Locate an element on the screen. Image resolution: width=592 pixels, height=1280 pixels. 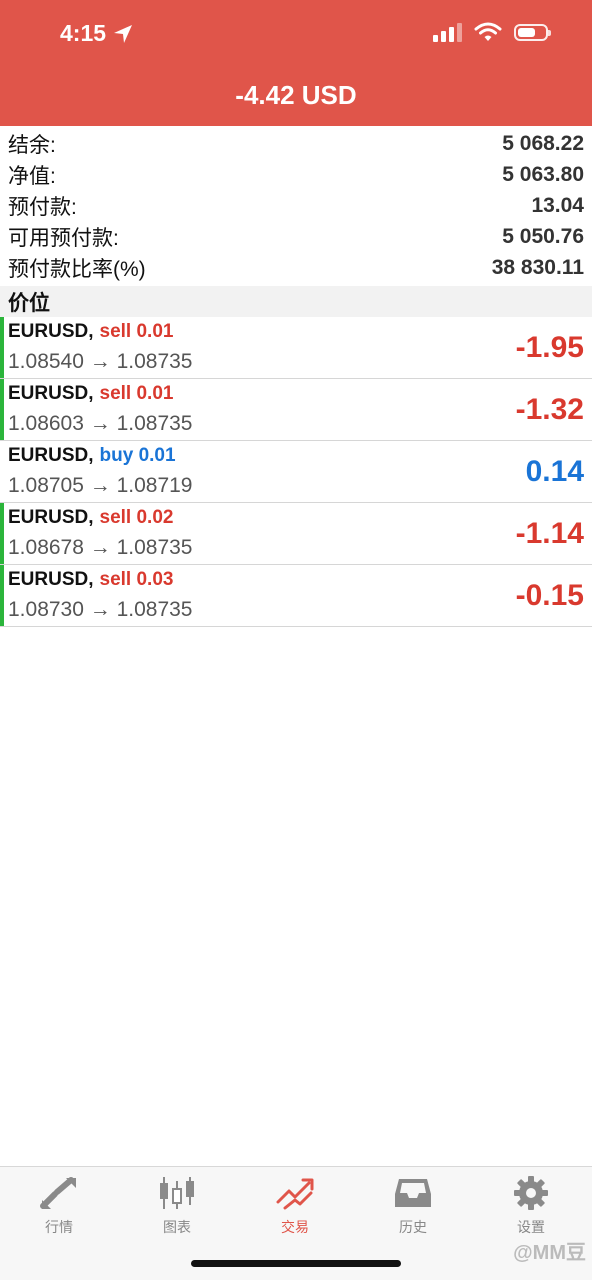
tab-trade: 交易 is located at coordinates (295, 1205).